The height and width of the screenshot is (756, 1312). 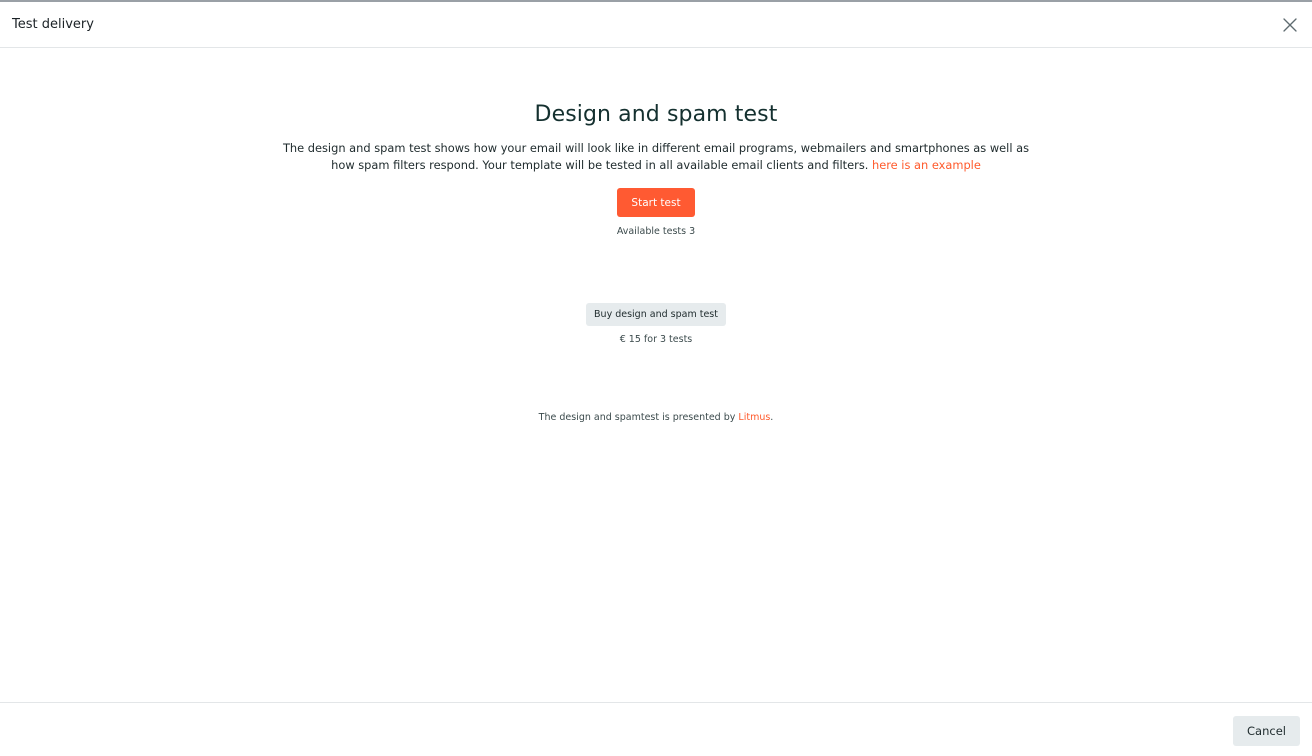 What do you see at coordinates (656, 729) in the screenshot?
I see `dialog-footer: Cancel` at bounding box center [656, 729].